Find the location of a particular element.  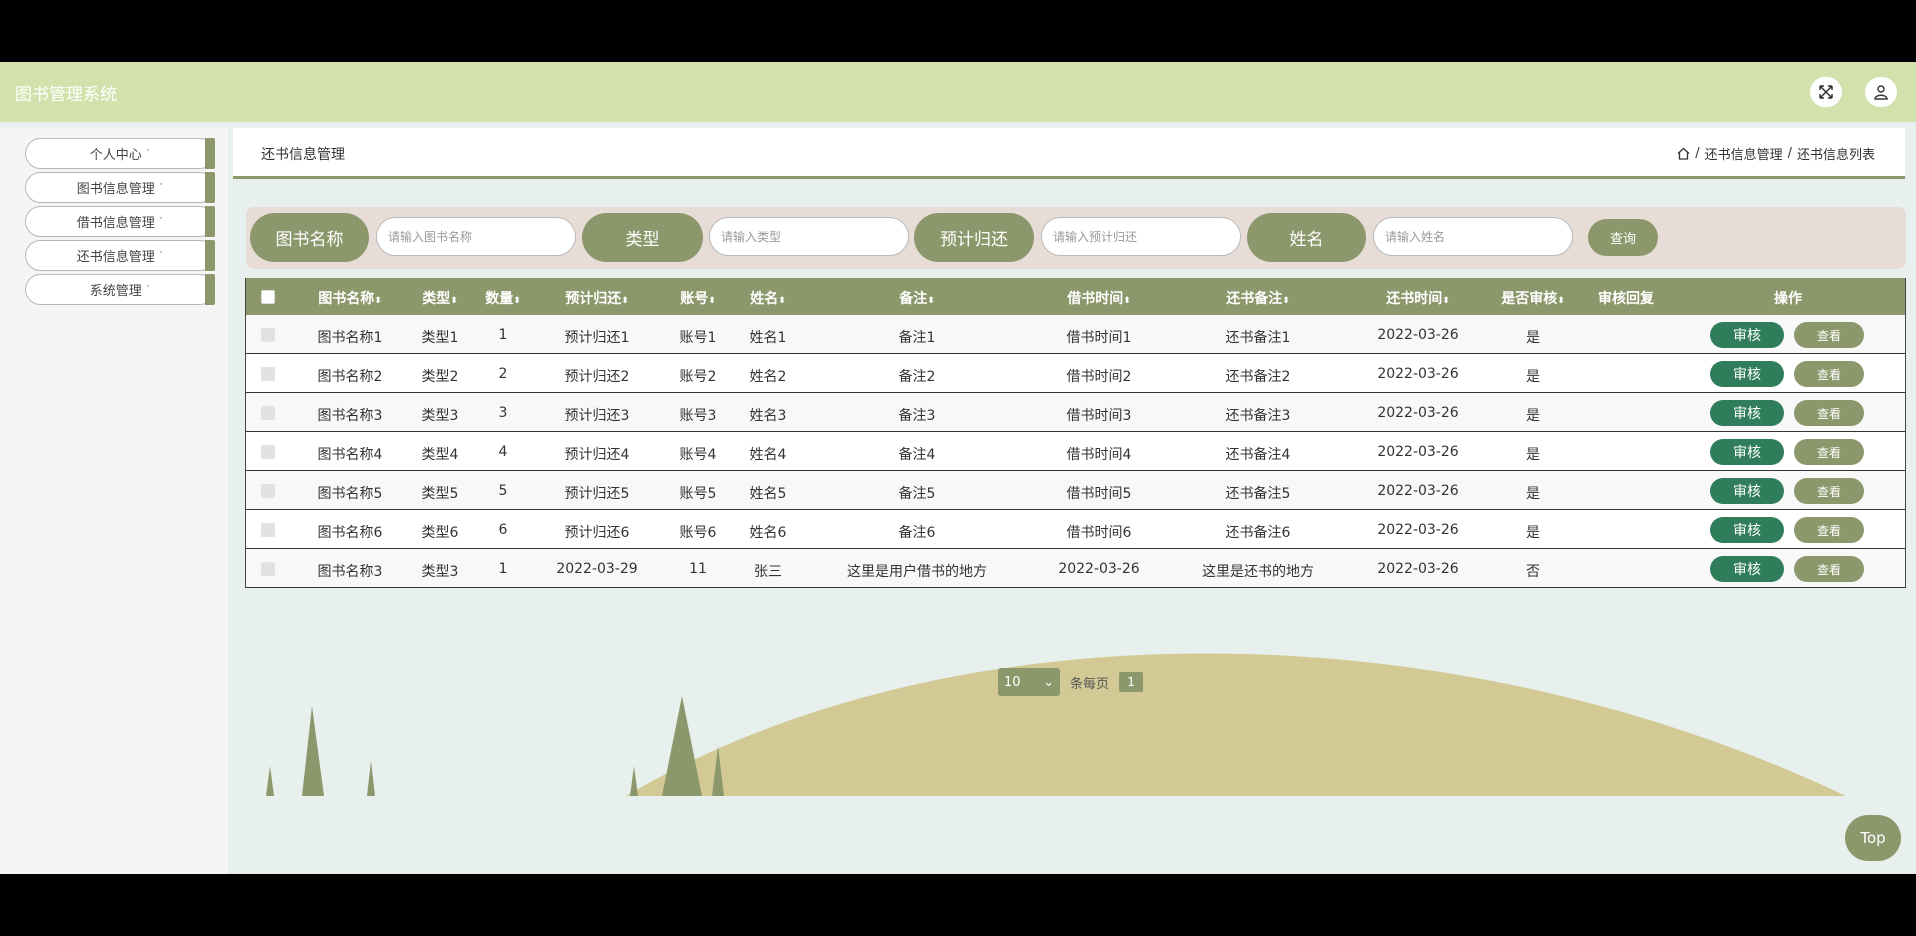

cell-name: 姓名4 is located at coordinates (768, 455).